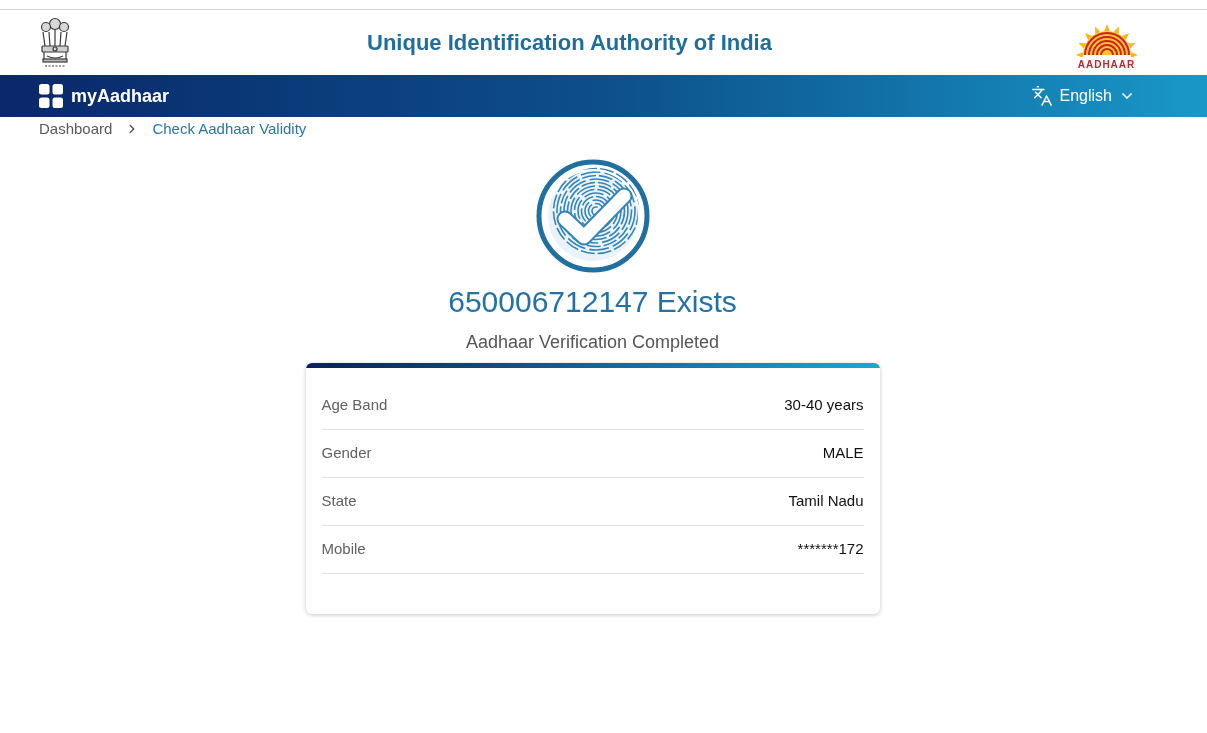 Image resolution: width=1207 pixels, height=733 pixels. What do you see at coordinates (339, 501) in the screenshot?
I see `detail-label: State` at bounding box center [339, 501].